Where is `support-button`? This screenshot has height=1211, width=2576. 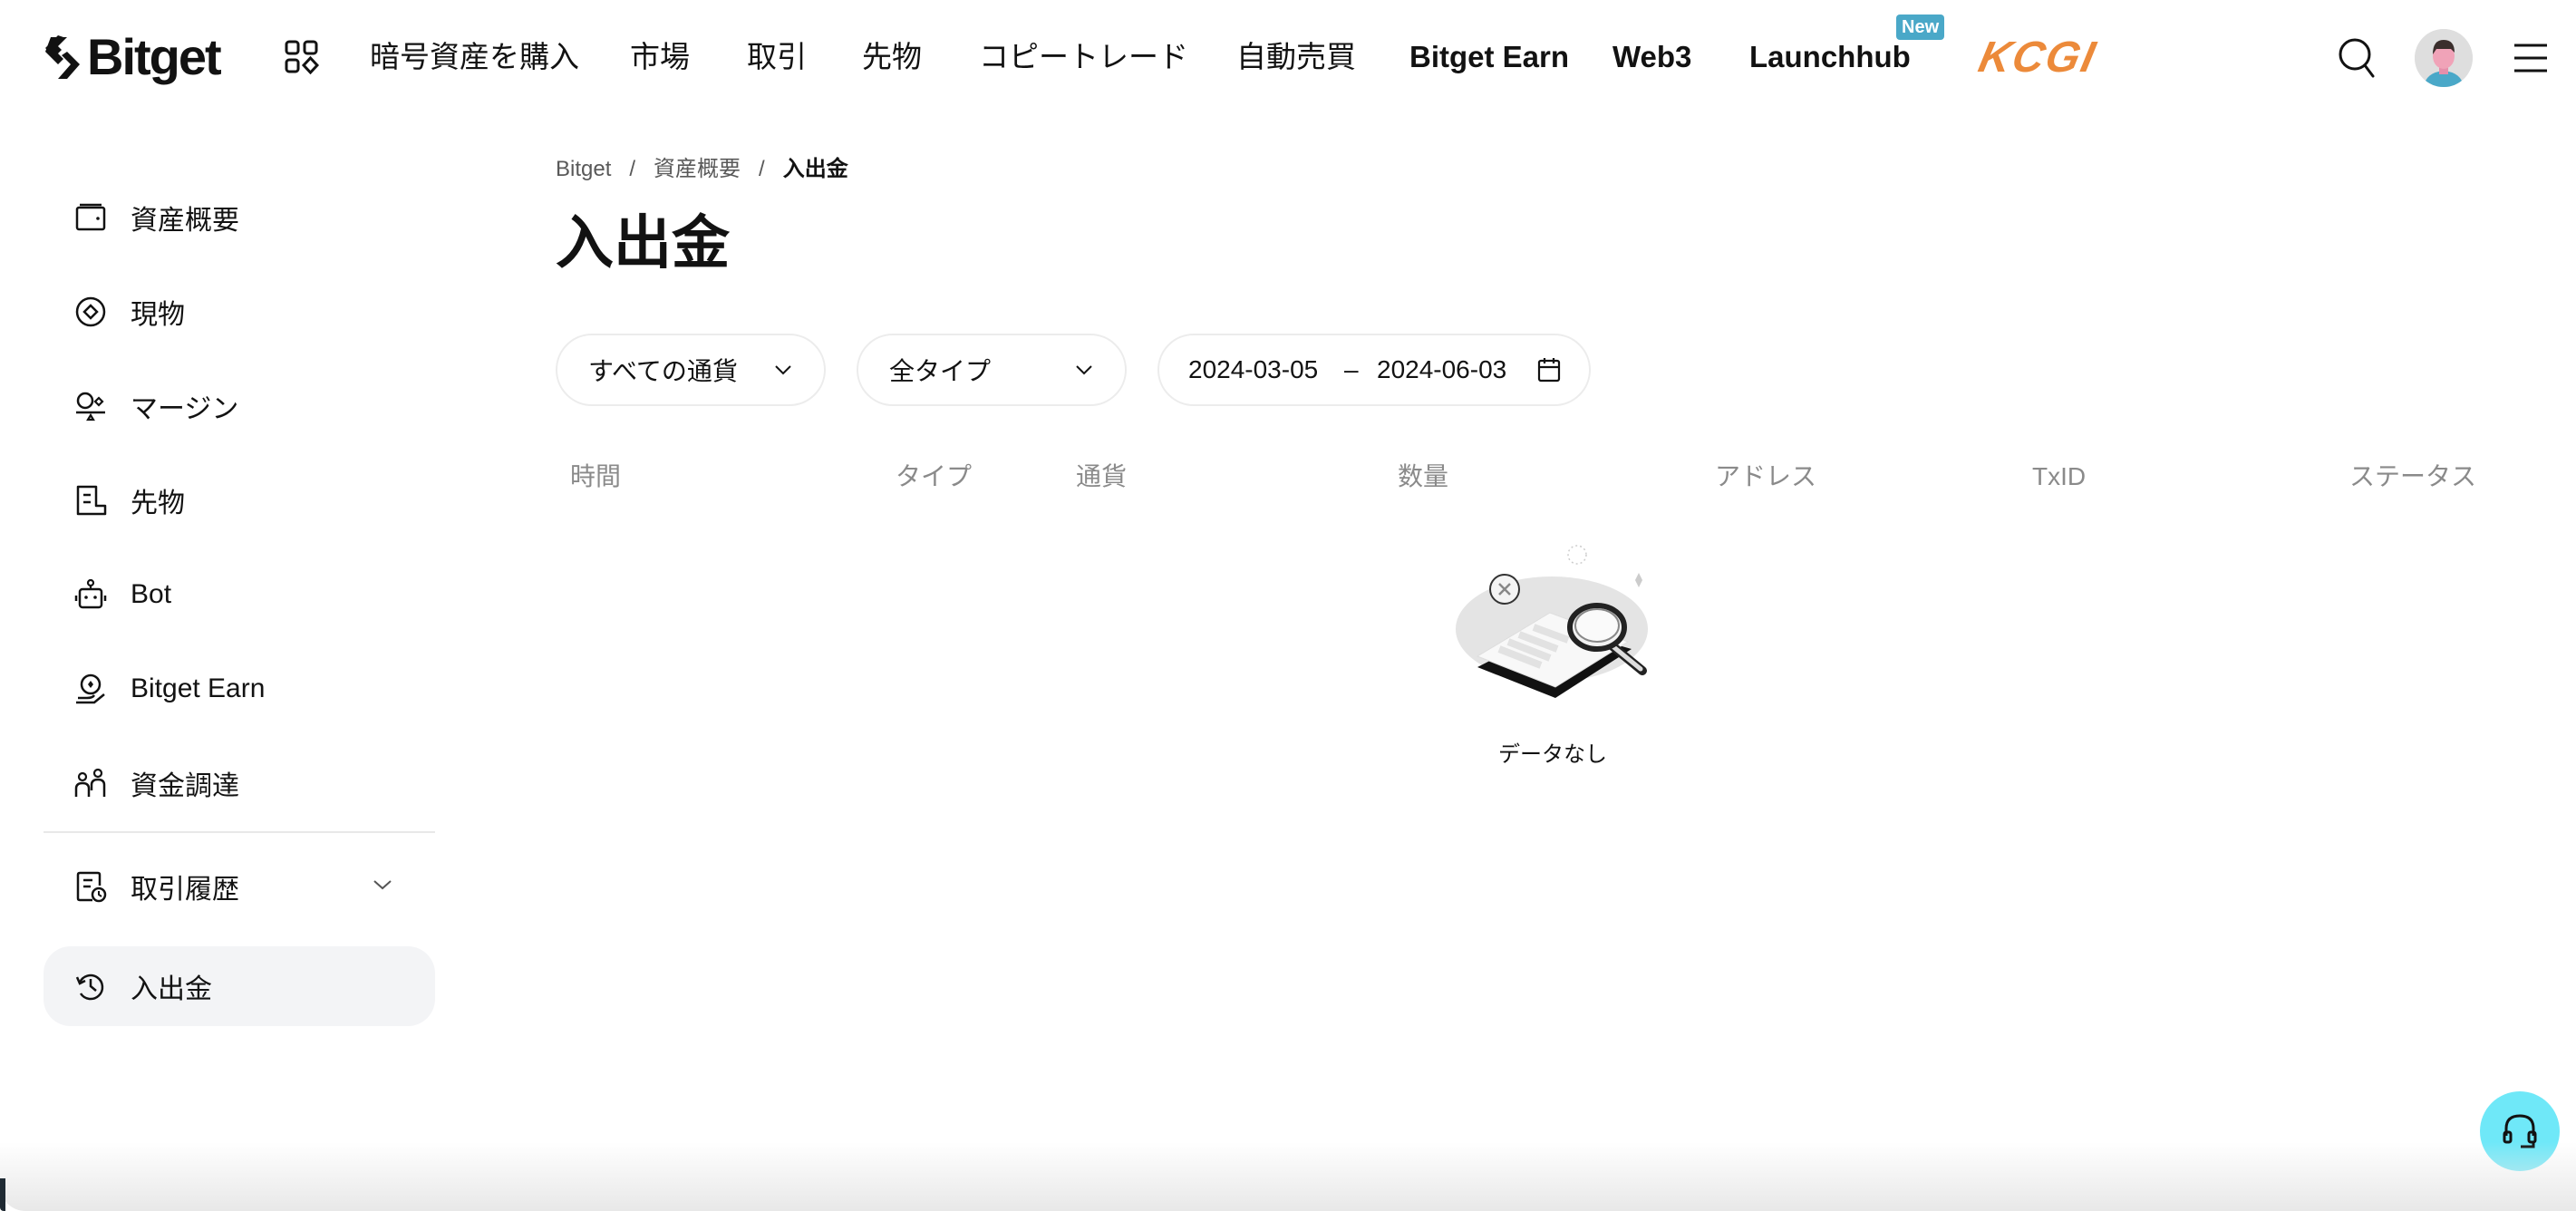 support-button is located at coordinates (2520, 1131).